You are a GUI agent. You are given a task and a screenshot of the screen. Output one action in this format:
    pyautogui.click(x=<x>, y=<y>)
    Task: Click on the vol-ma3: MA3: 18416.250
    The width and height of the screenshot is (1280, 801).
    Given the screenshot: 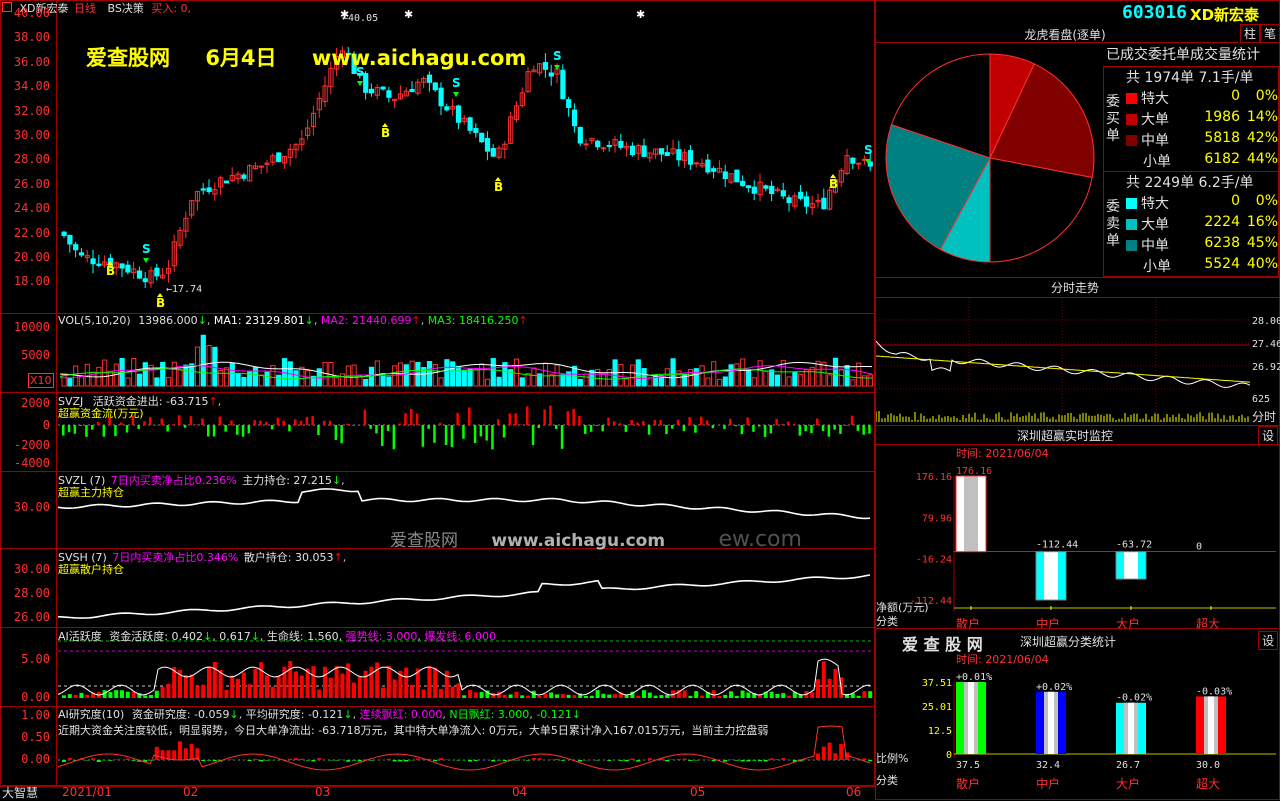 What is the action you would take?
    pyautogui.click(x=473, y=320)
    